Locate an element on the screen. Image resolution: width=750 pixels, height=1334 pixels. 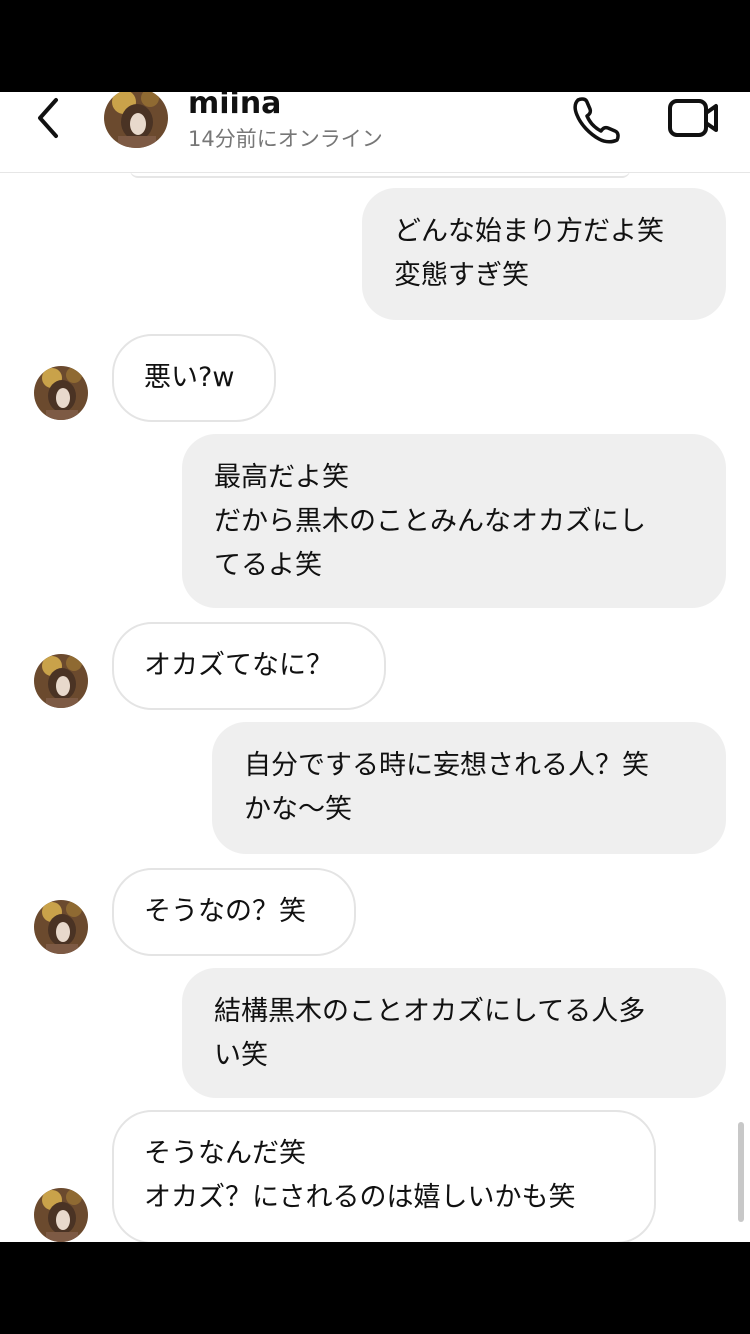
back-button is located at coordinates (50, 118).